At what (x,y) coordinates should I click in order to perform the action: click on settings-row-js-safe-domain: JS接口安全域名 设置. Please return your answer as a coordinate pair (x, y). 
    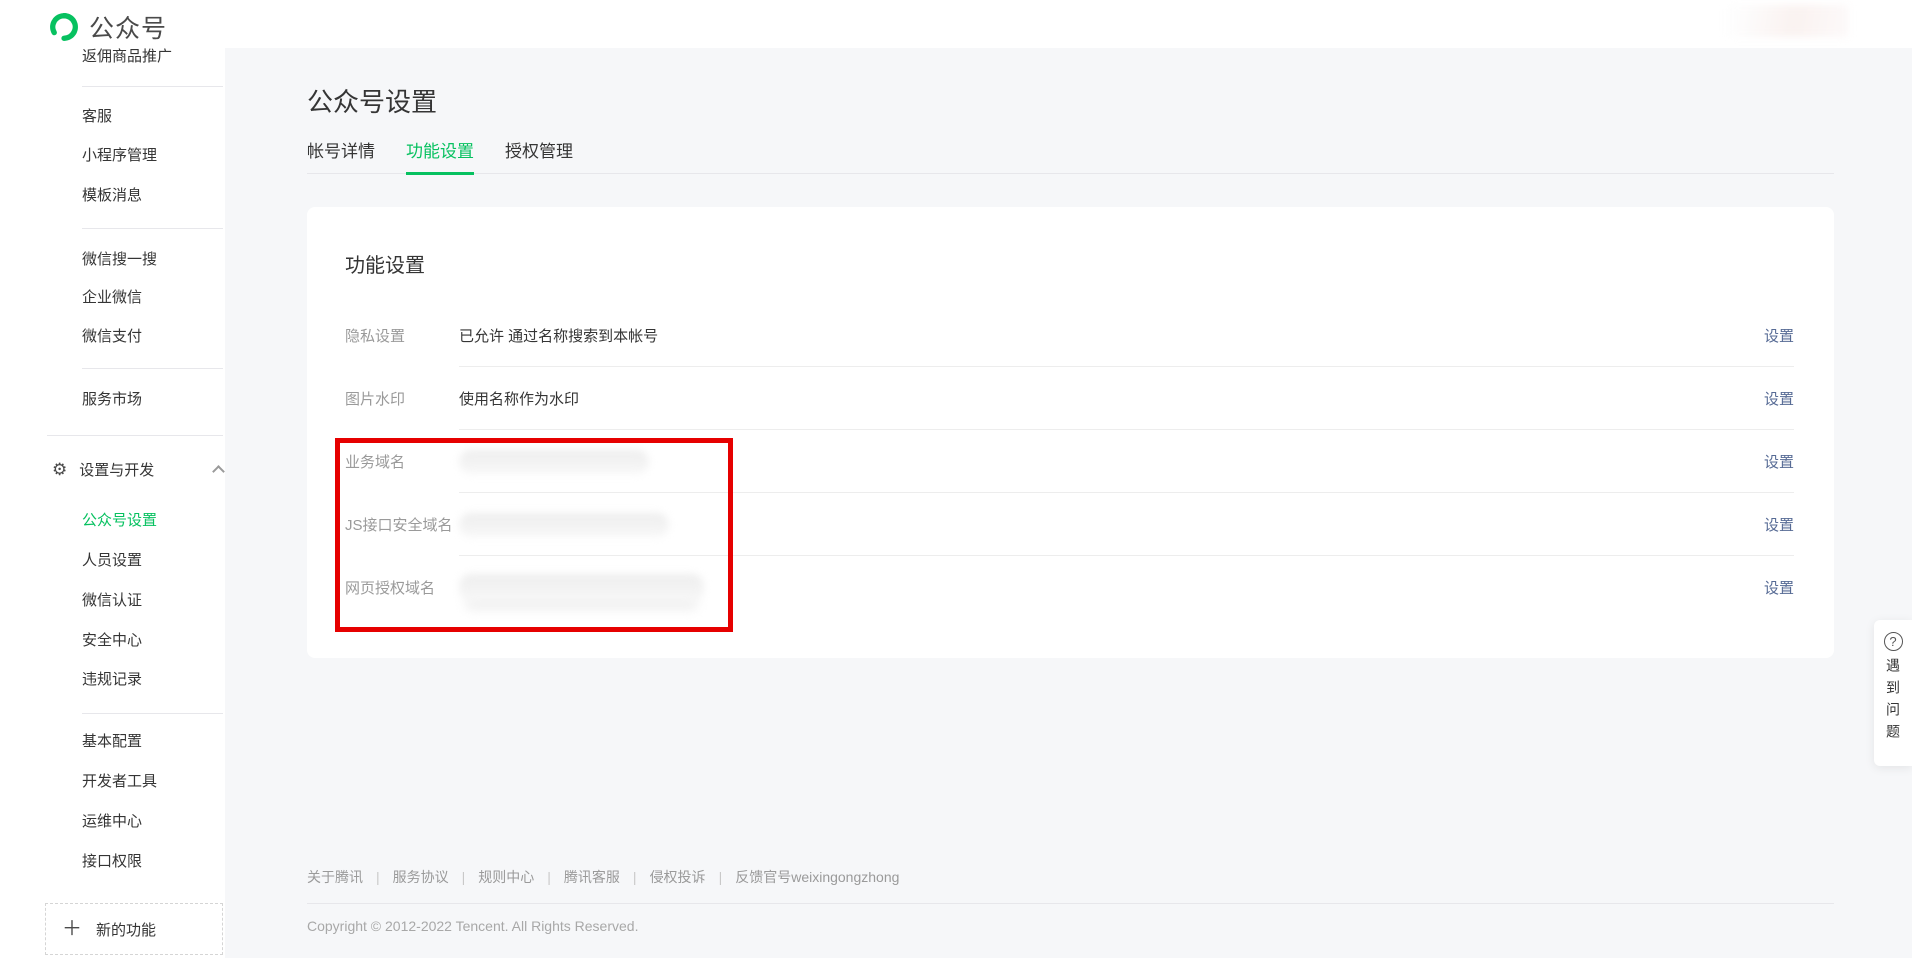
    Looking at the image, I should click on (1069, 524).